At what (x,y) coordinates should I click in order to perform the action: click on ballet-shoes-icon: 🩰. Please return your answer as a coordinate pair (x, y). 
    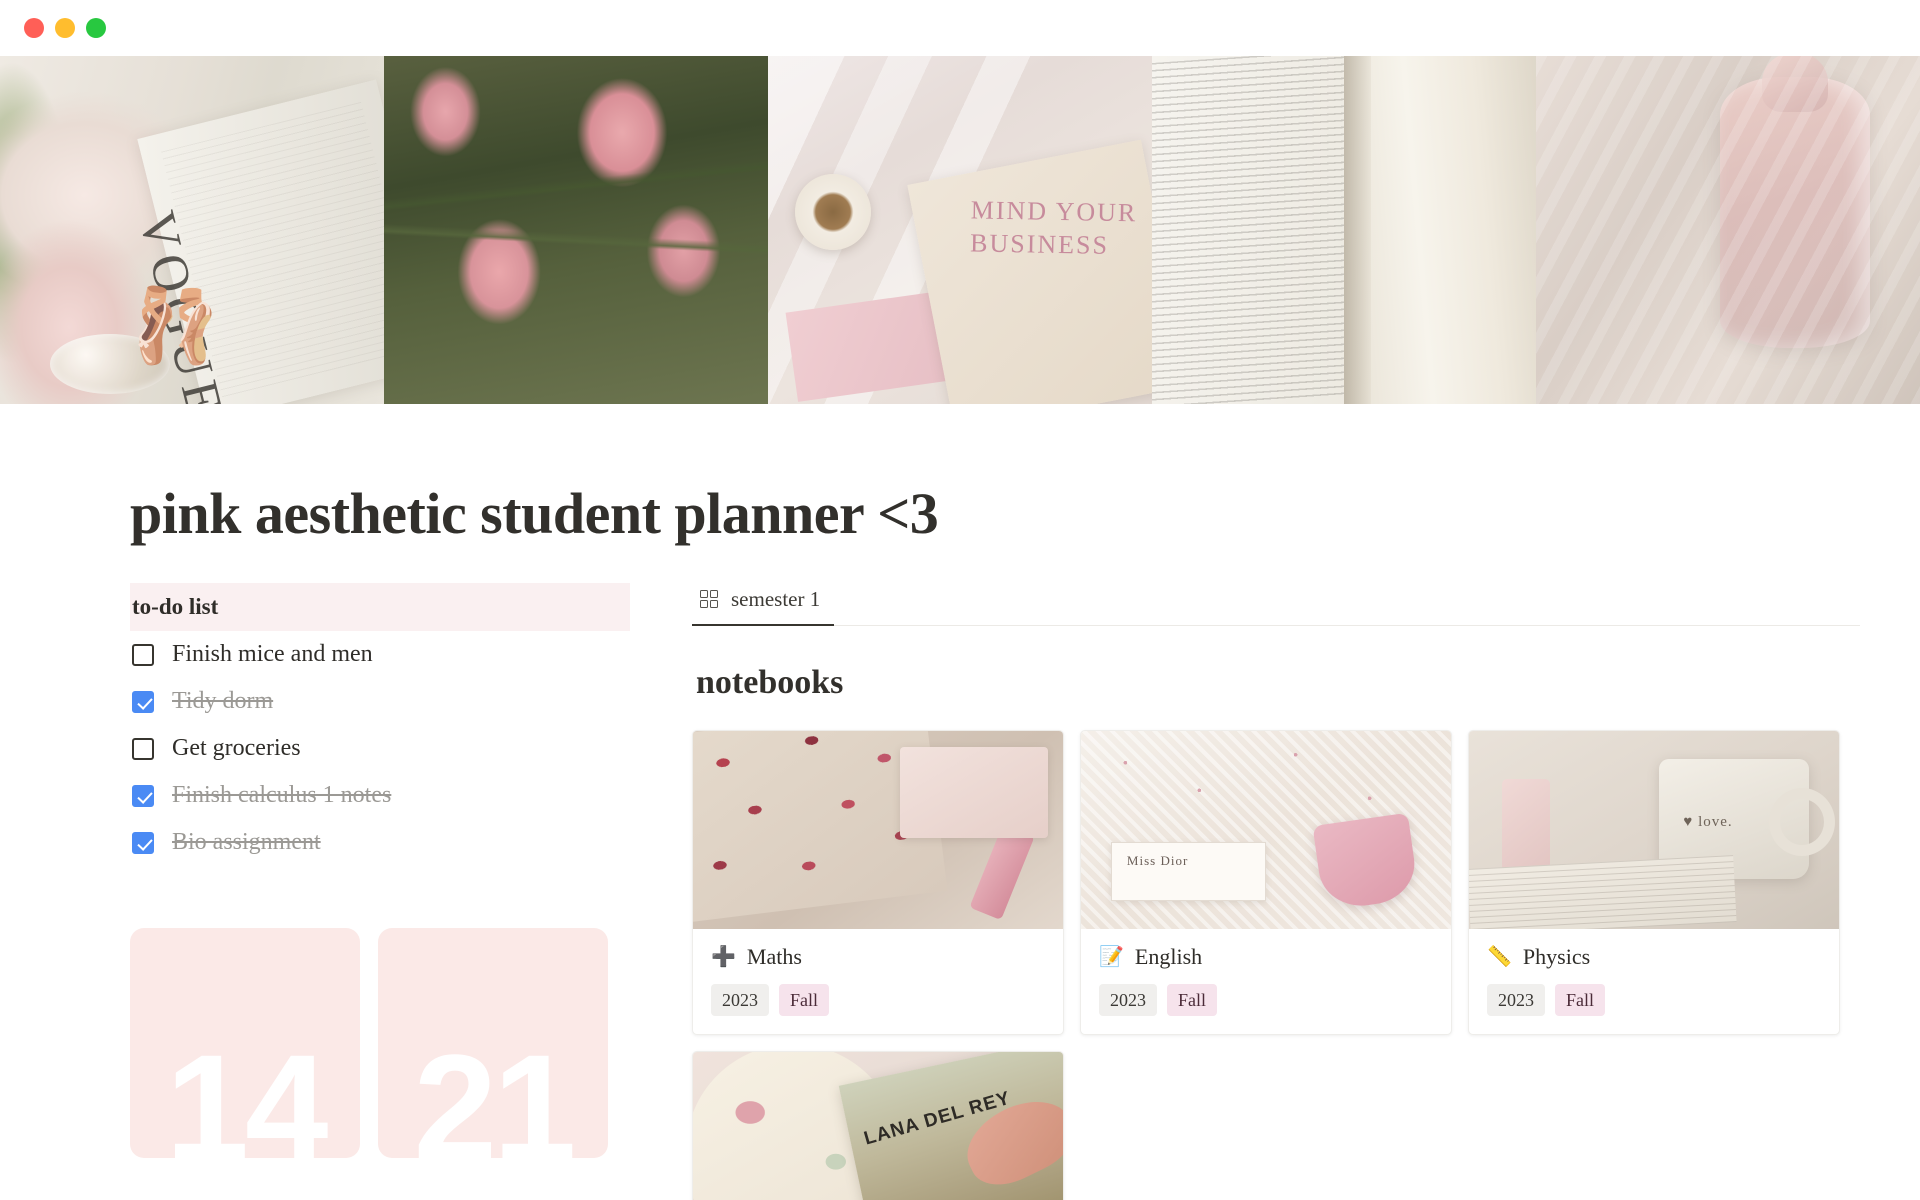
    Looking at the image, I should click on (175, 326).